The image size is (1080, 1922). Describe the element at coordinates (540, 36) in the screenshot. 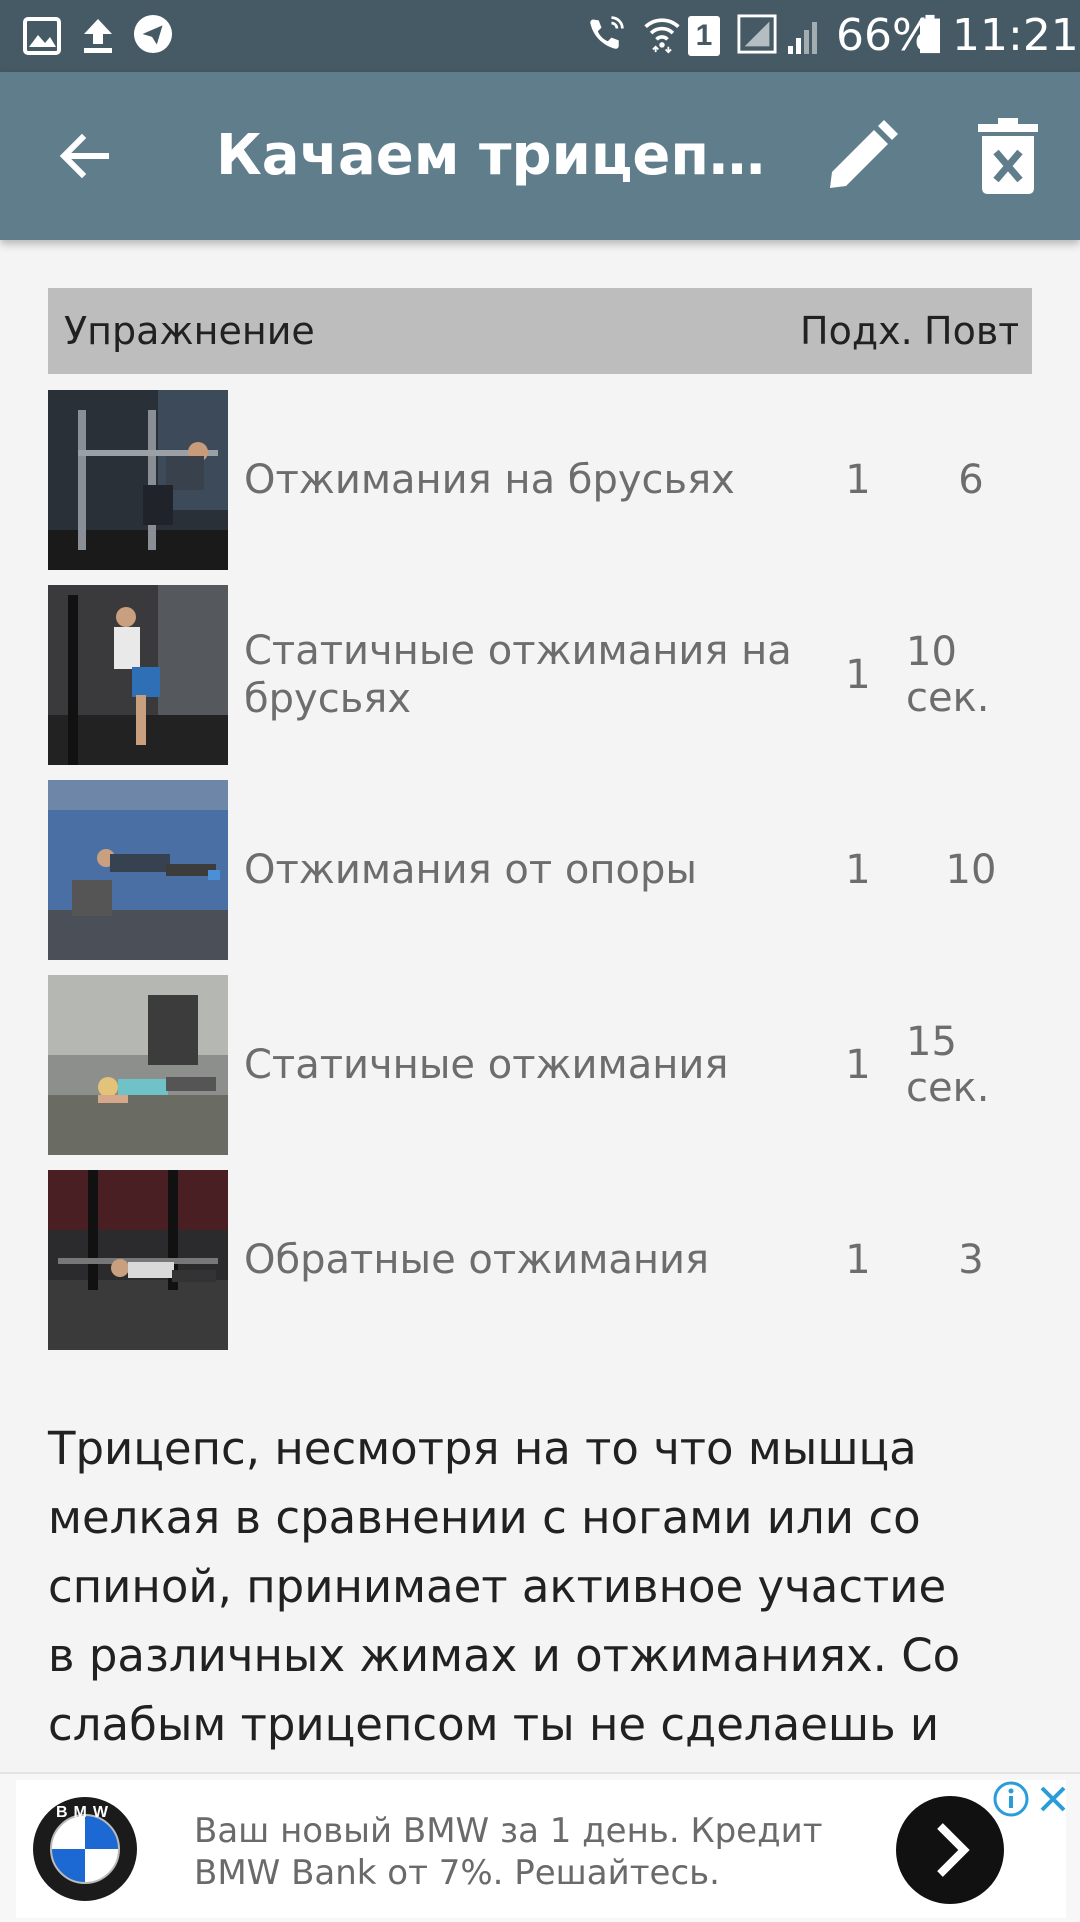

I see `status-bar: 1 66% 11:21` at that location.